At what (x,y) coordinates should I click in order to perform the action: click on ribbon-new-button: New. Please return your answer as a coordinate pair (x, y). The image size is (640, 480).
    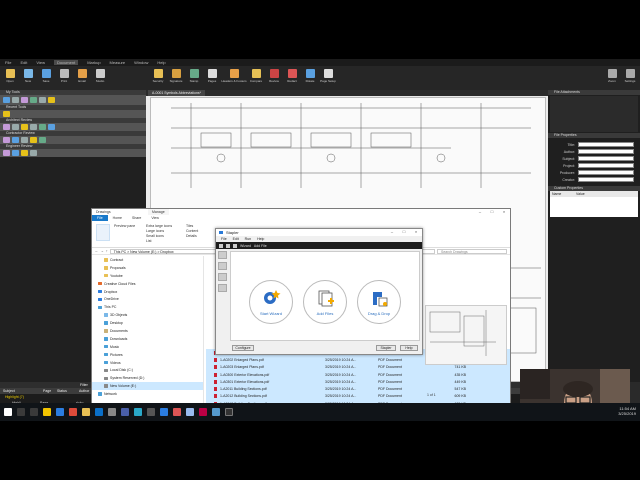
    Looking at the image, I should click on (28, 78).